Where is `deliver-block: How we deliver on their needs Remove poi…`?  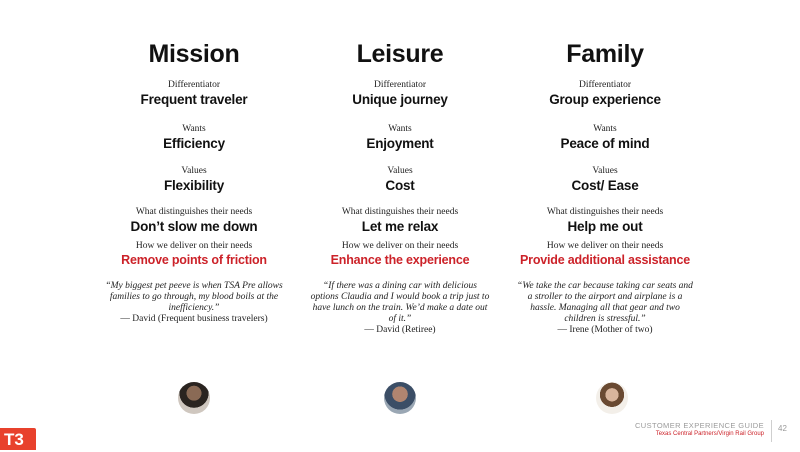 deliver-block: How we deliver on their needs Remove poi… is located at coordinates (194, 255).